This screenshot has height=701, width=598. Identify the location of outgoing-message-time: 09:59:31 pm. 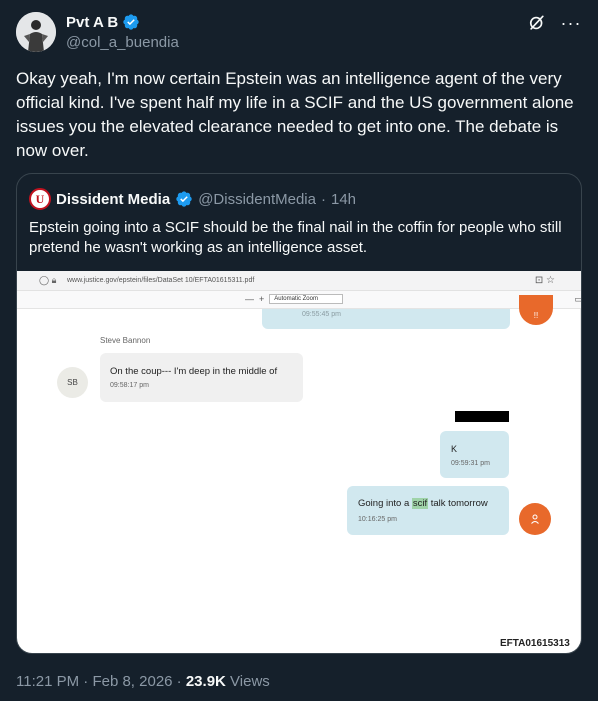
(470, 463).